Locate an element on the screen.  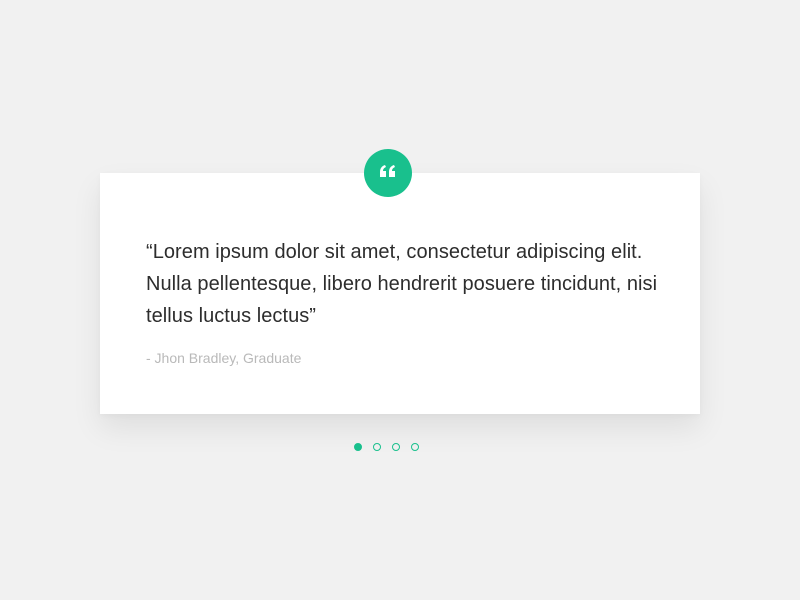
carousel-pagination is located at coordinates (386, 447).